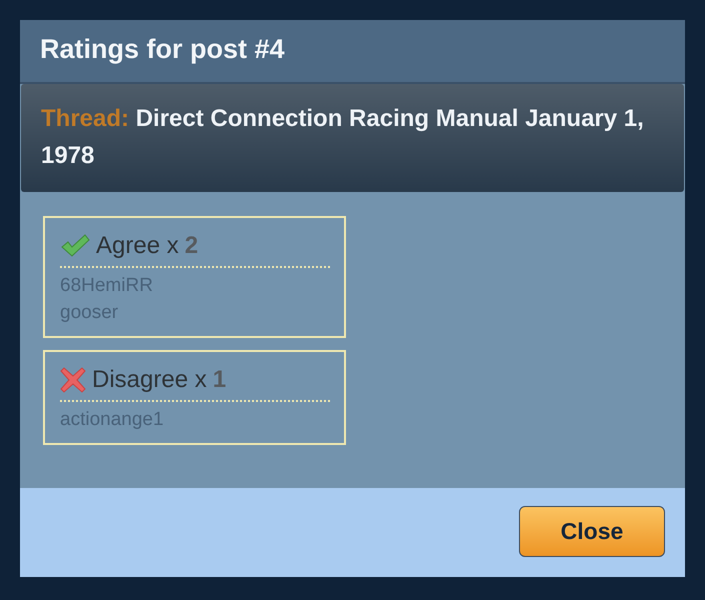 The width and height of the screenshot is (705, 600). Describe the element at coordinates (352, 52) in the screenshot. I see `dialog-title: Ratings for post #4` at that location.